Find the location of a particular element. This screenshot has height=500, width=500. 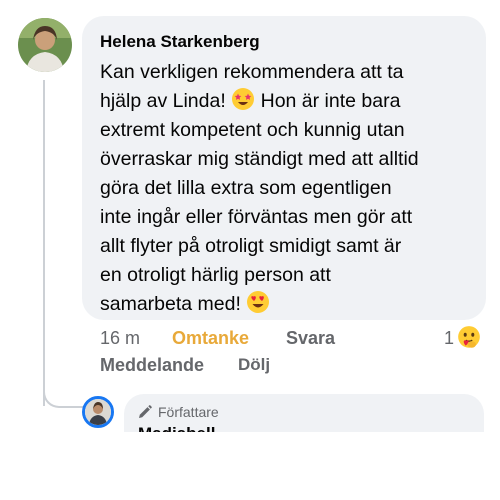

reaction-button: Omtanke is located at coordinates (210, 338).